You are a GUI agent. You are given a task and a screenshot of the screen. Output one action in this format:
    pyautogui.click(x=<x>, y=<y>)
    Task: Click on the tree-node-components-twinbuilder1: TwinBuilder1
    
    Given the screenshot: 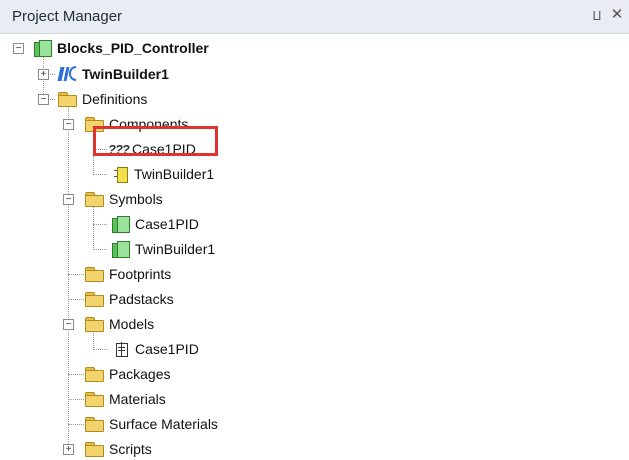 What is the action you would take?
    pyautogui.click(x=164, y=174)
    